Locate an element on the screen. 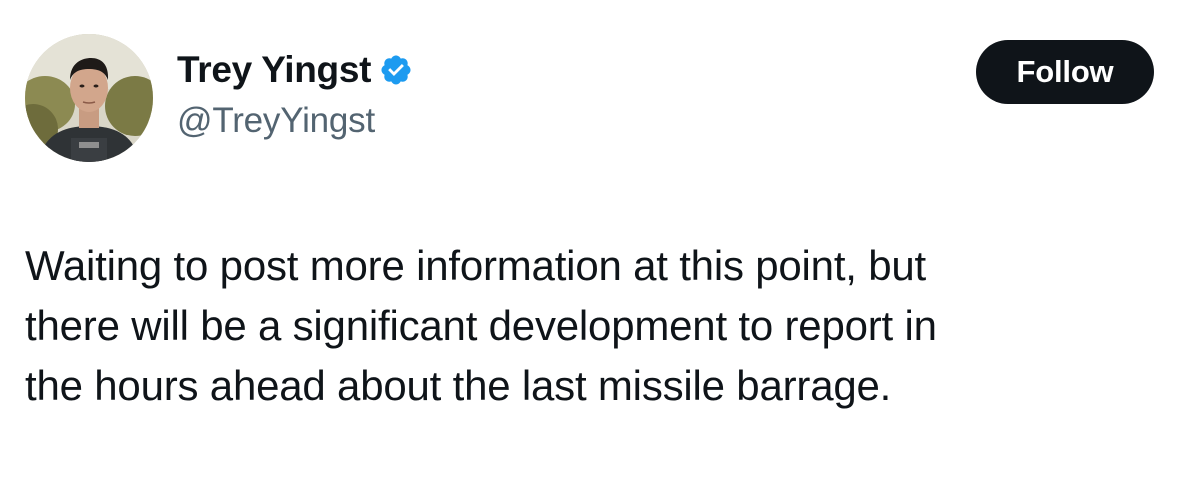  name-row: Trey Yingst is located at coordinates (295, 70).